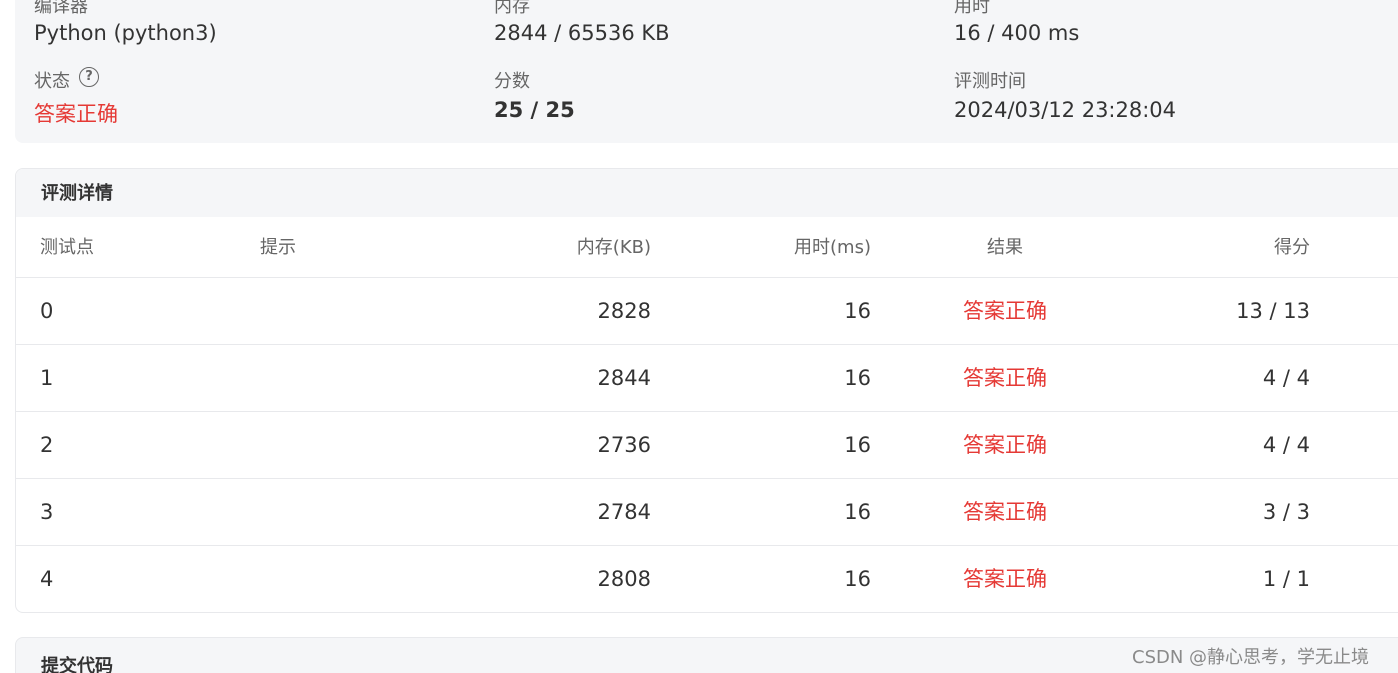 Image resolution: width=1398 pixels, height=673 pixels. What do you see at coordinates (624, 512) in the screenshot?
I see `cell-memory: 2784` at bounding box center [624, 512].